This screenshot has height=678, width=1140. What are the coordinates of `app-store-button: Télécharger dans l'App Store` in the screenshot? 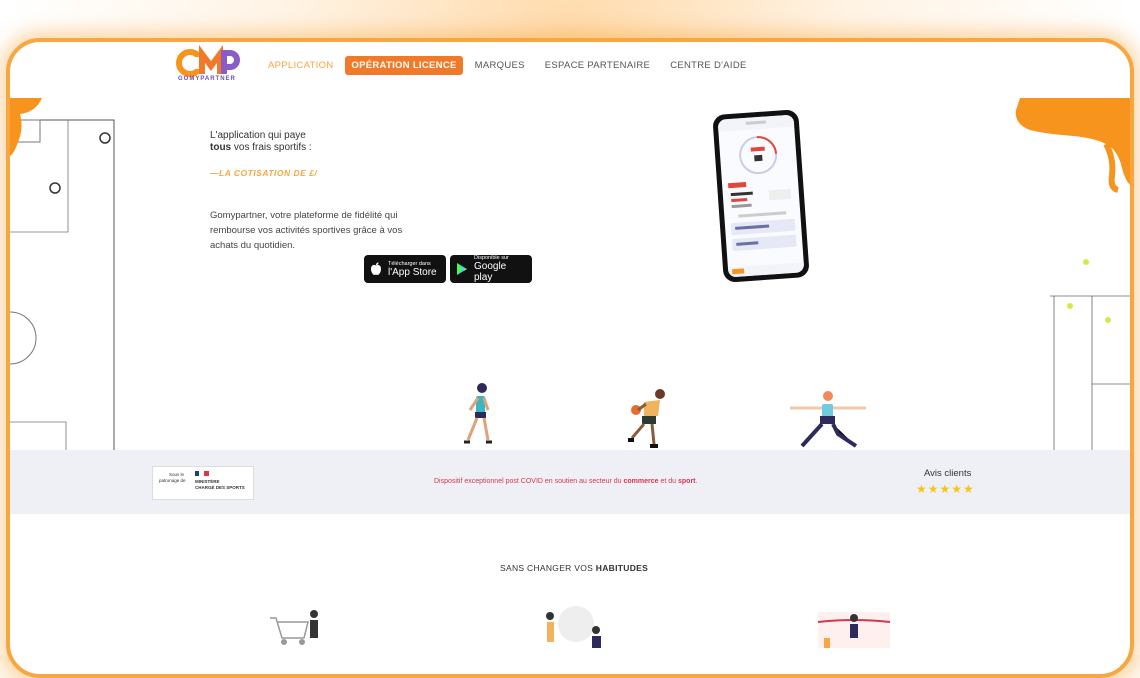 It's located at (405, 269).